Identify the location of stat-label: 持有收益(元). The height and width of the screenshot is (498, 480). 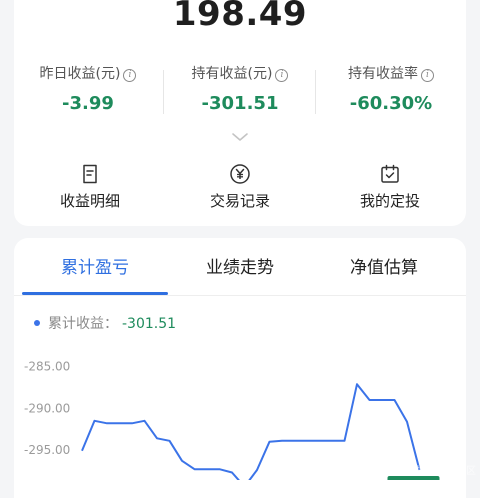
(232, 74).